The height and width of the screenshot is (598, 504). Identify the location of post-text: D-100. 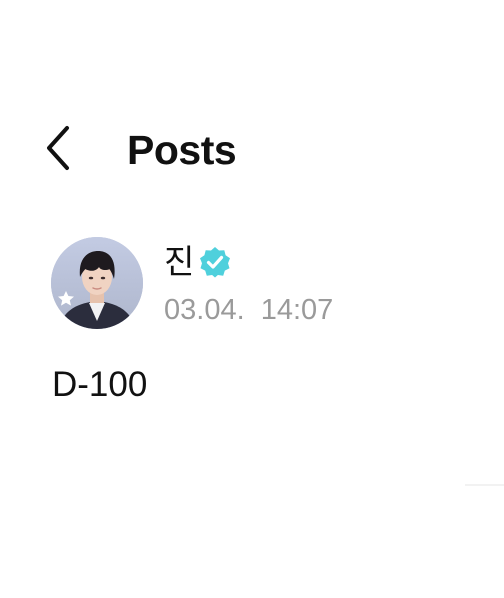
(100, 384).